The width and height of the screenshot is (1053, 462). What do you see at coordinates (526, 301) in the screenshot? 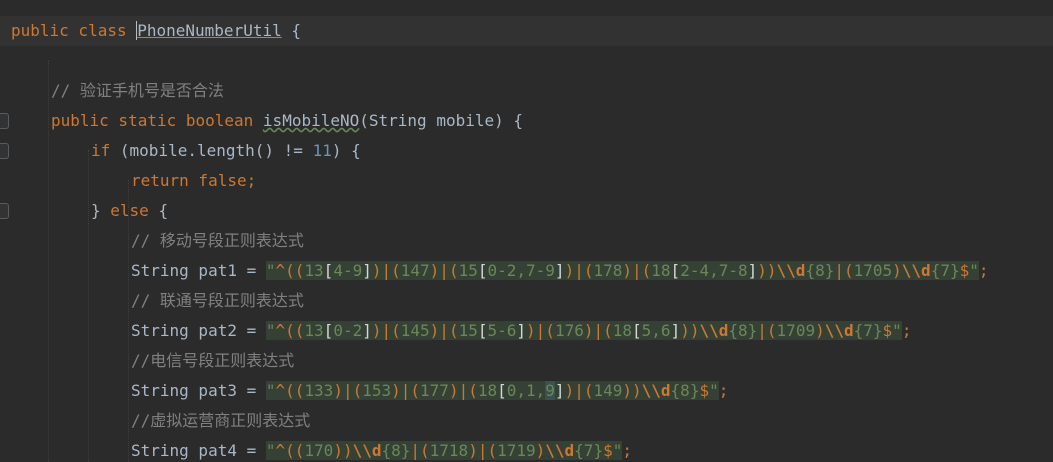
I see `code-line: // 联通号段正则表达式` at bounding box center [526, 301].